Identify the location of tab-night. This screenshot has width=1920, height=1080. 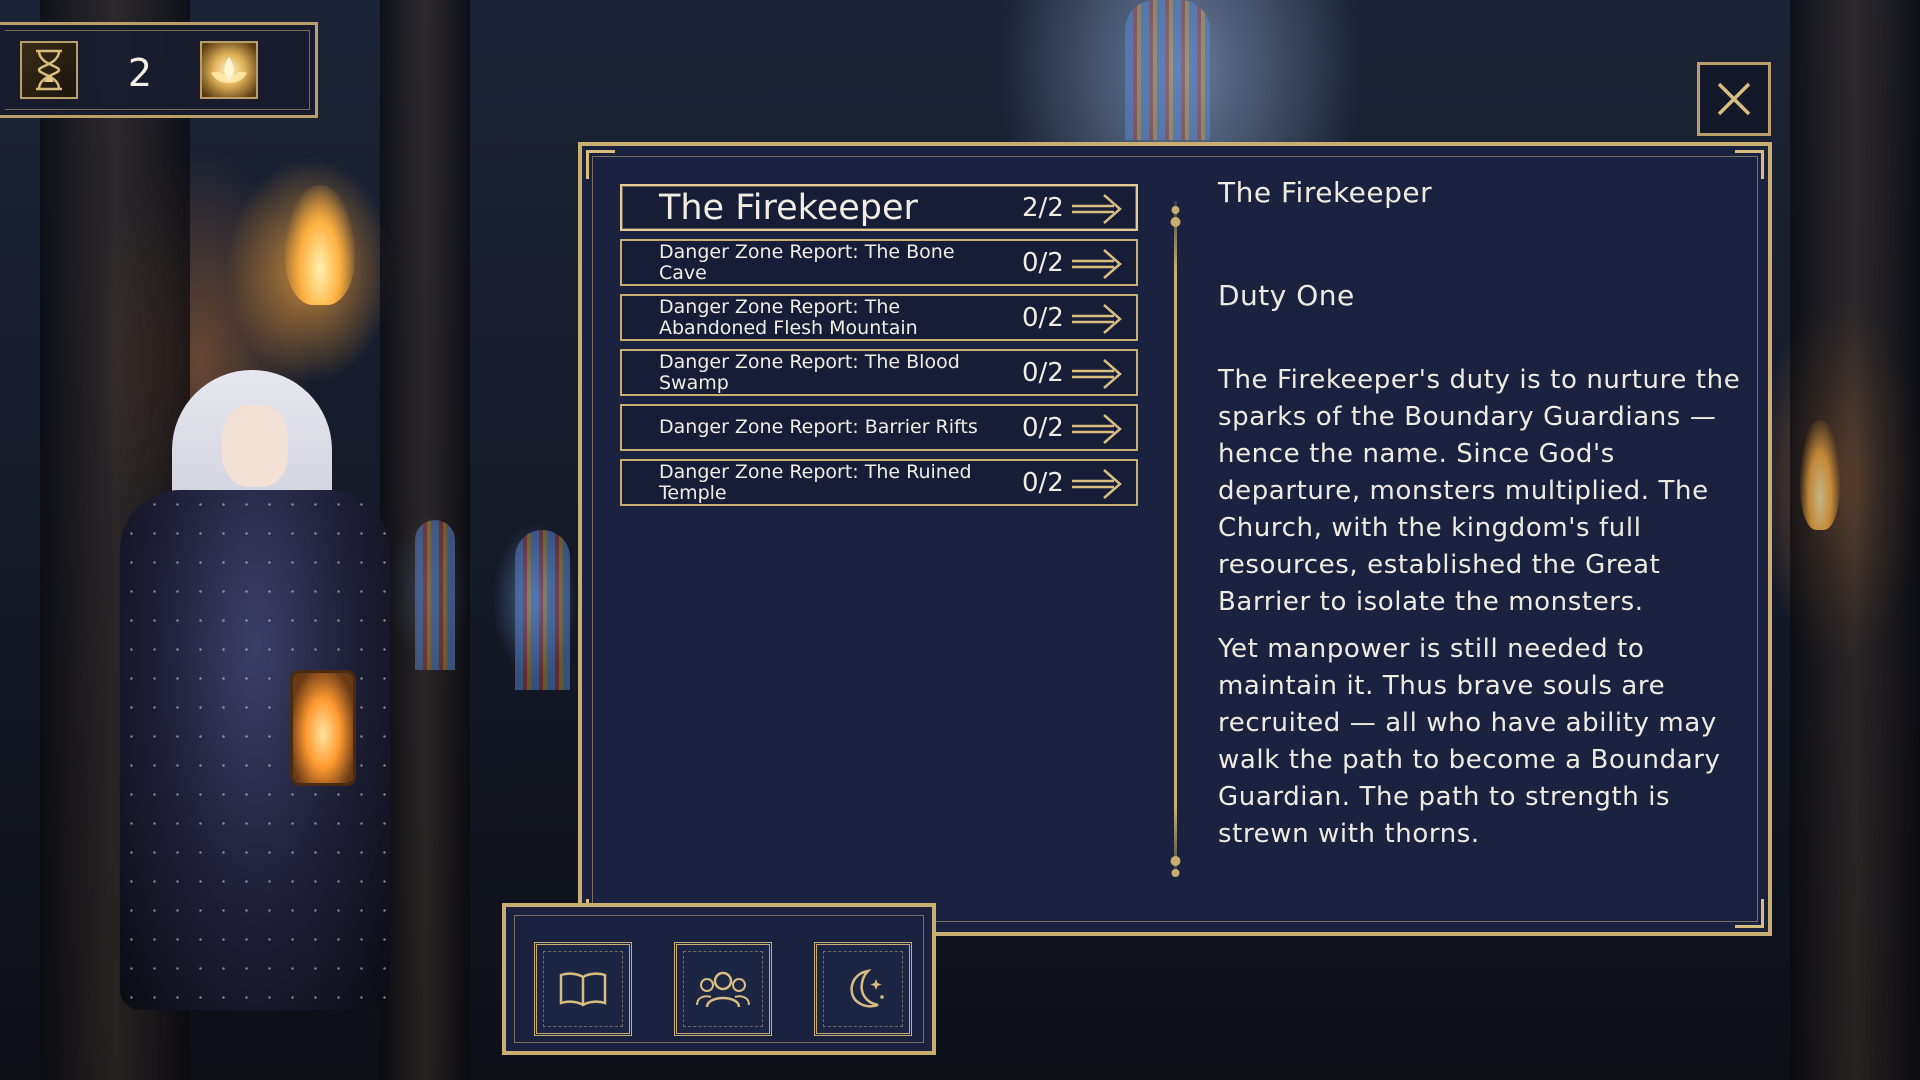
(863, 989).